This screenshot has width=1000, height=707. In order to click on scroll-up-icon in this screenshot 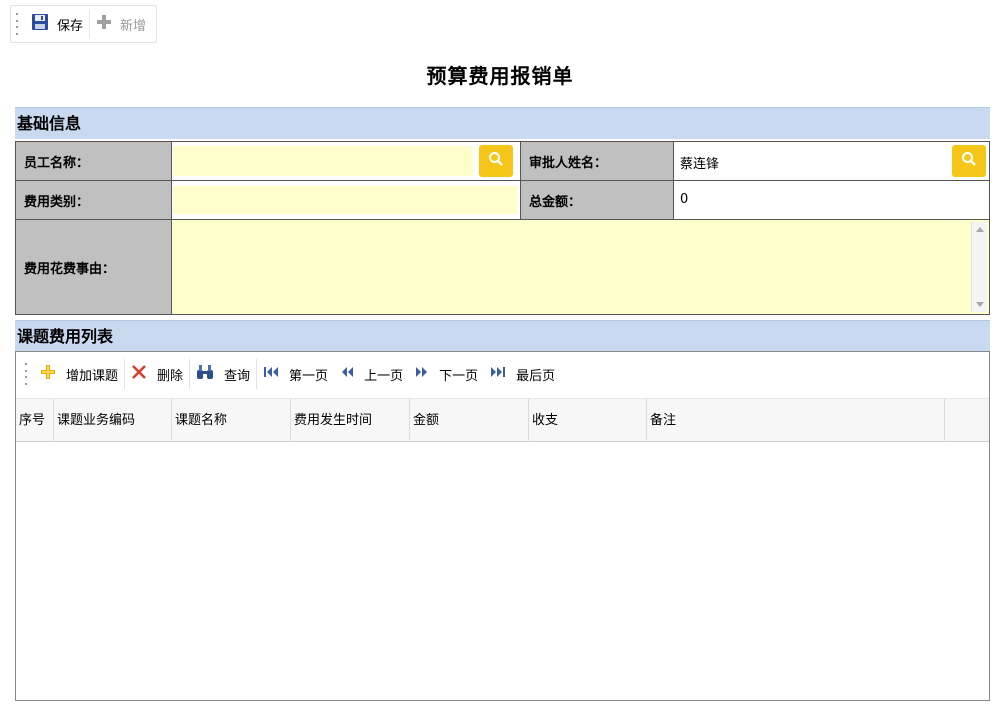, I will do `click(980, 229)`.